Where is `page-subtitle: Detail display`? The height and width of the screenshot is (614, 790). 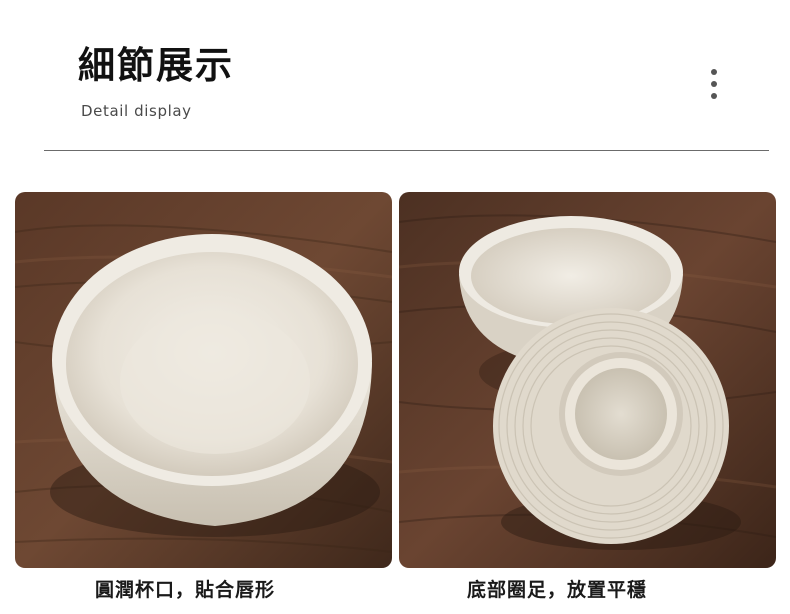
page-subtitle: Detail display is located at coordinates (136, 111).